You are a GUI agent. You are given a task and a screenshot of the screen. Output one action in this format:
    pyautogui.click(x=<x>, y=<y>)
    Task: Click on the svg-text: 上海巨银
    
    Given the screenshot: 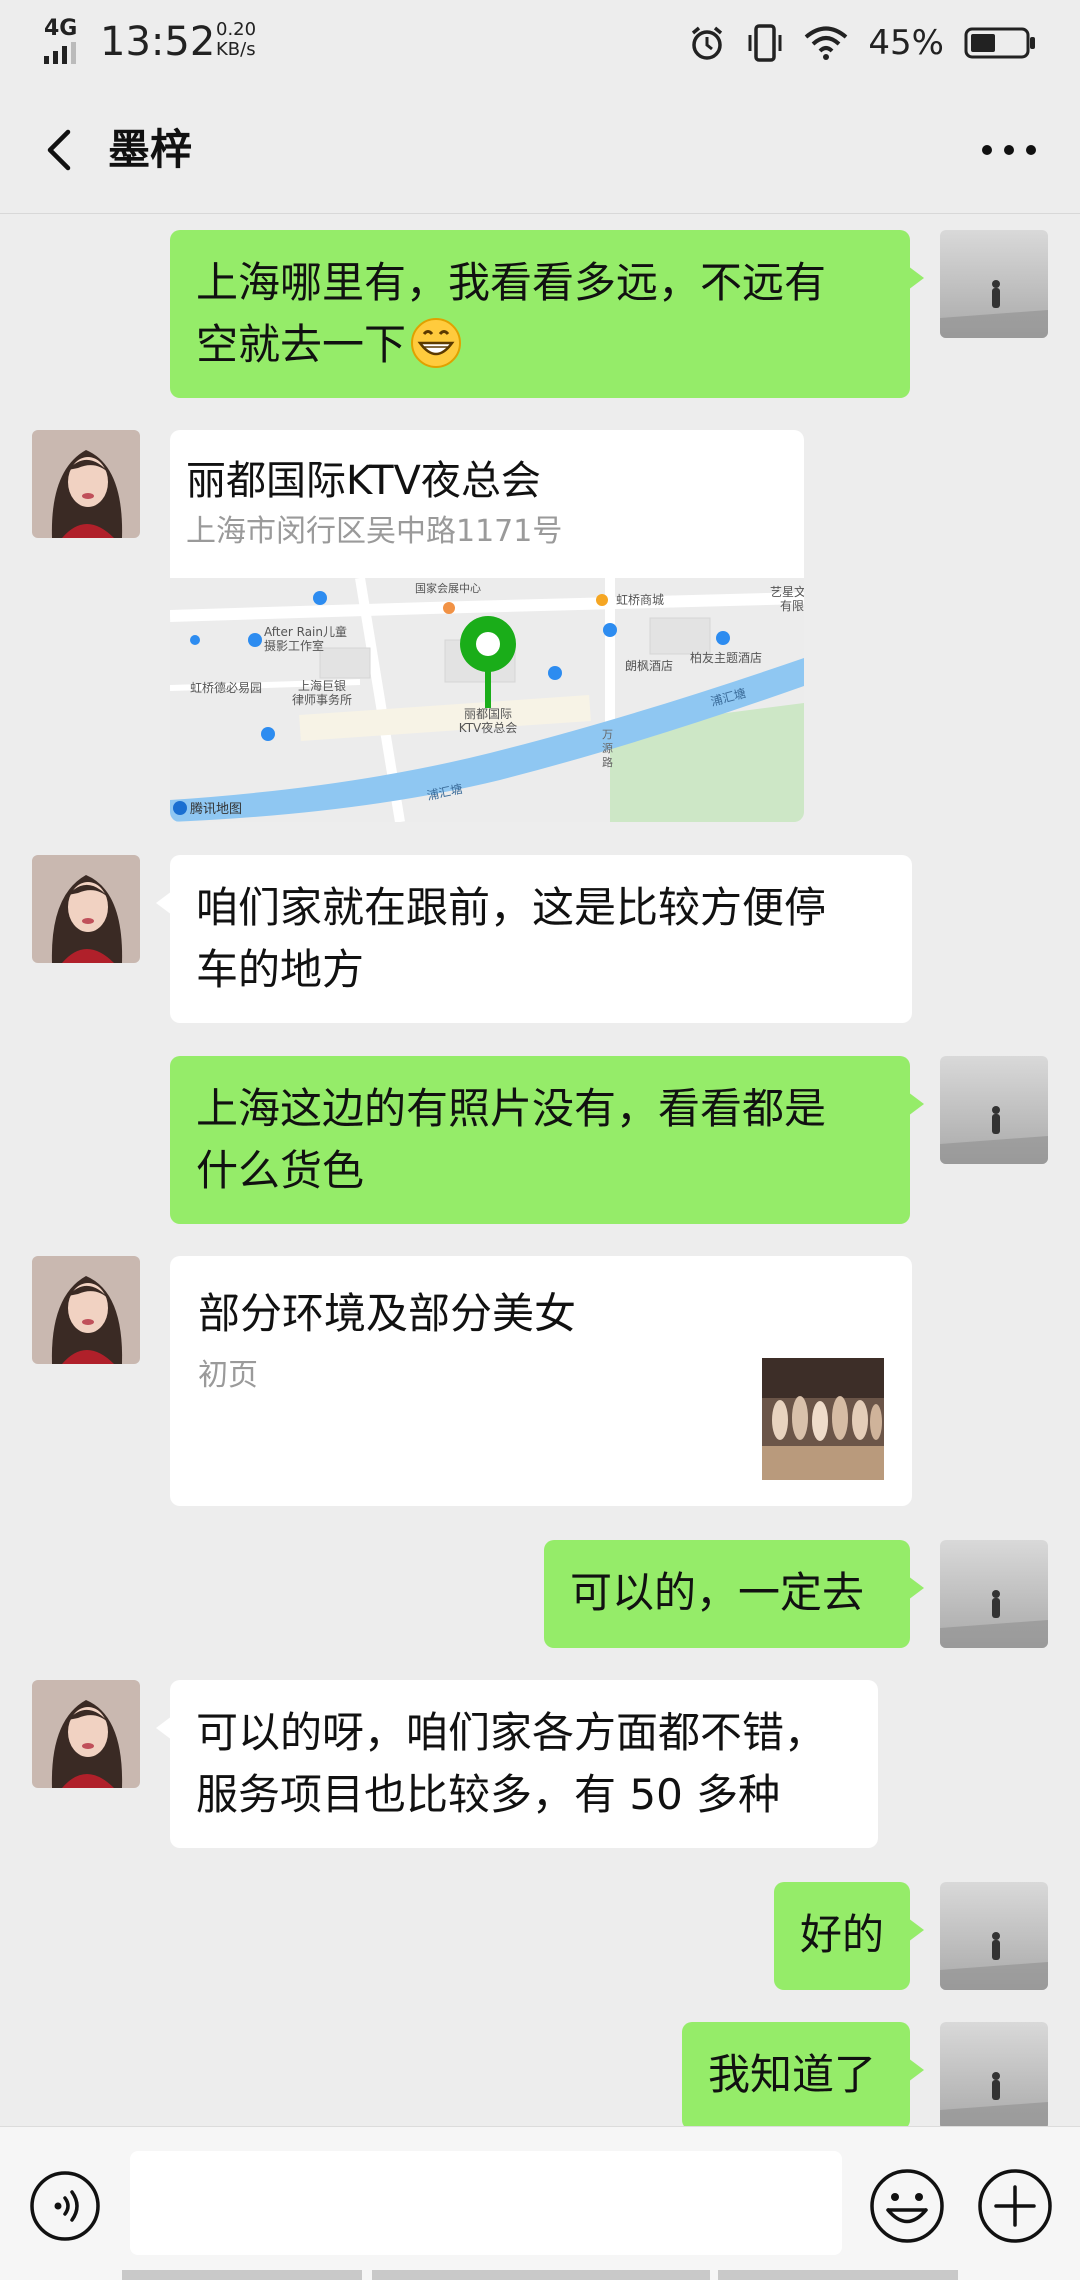 What is the action you would take?
    pyautogui.click(x=322, y=685)
    